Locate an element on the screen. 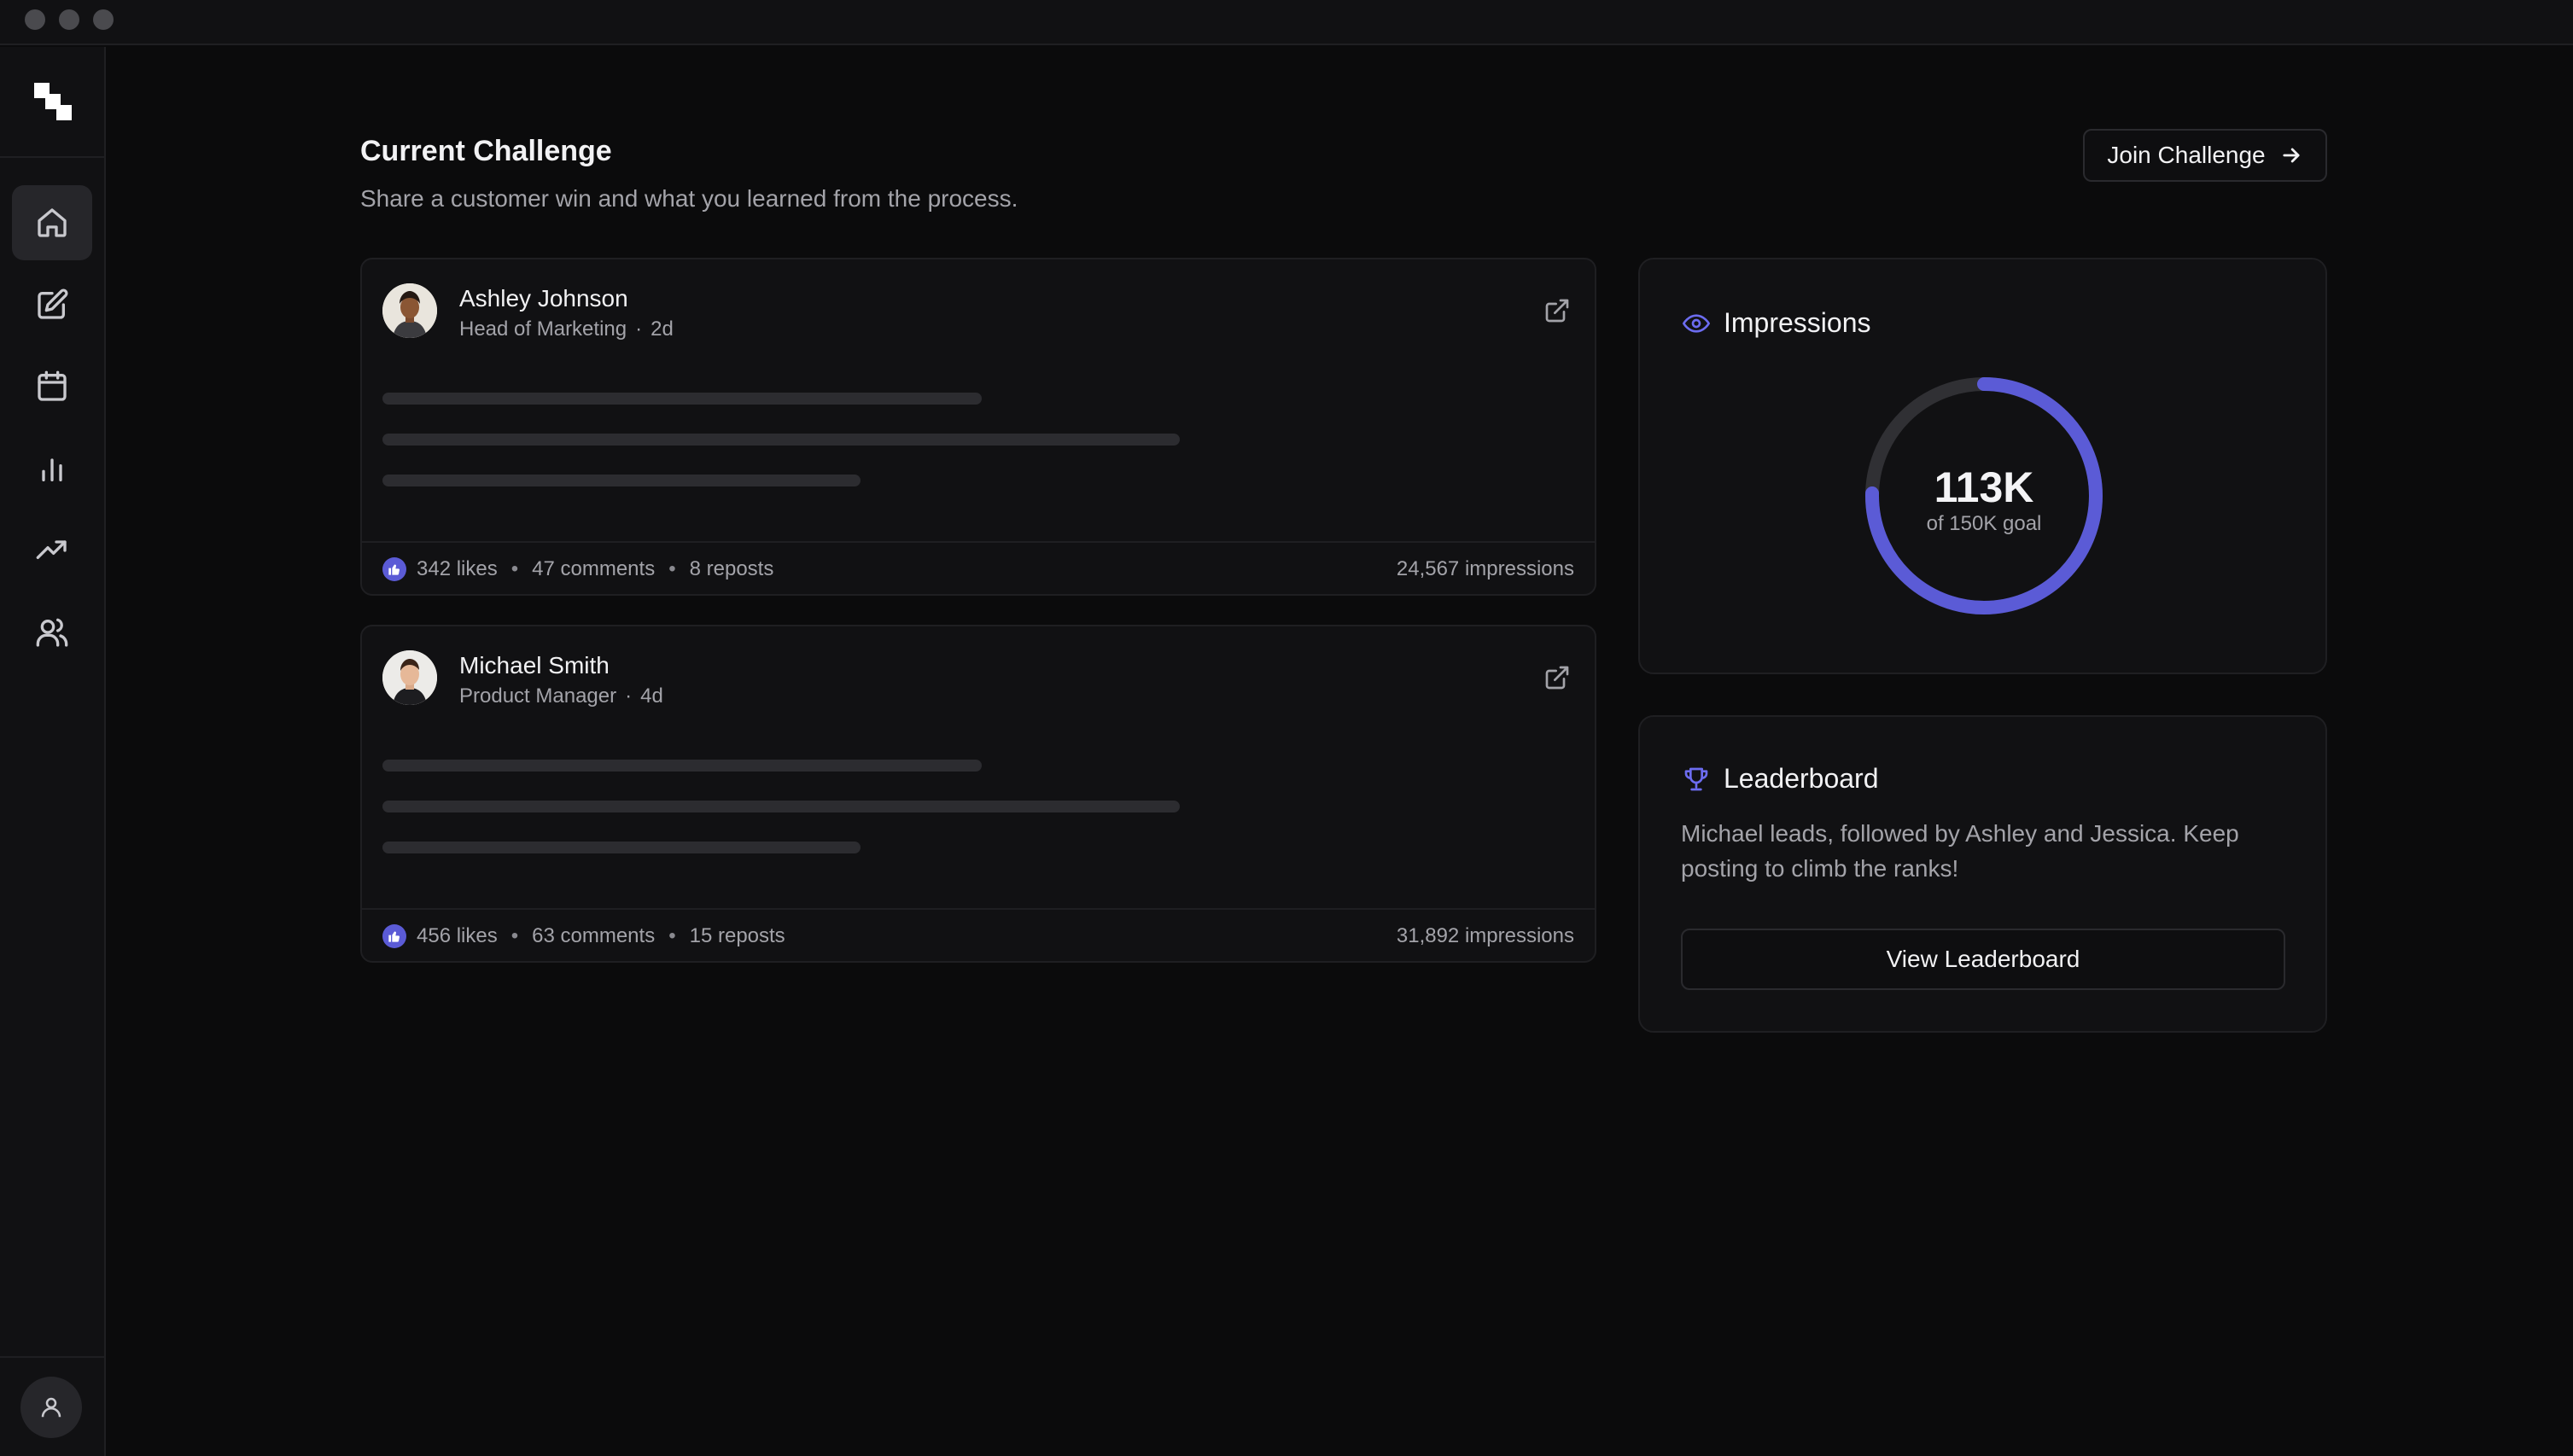 The height and width of the screenshot is (1456, 2573). eye-icon is located at coordinates (1696, 323).